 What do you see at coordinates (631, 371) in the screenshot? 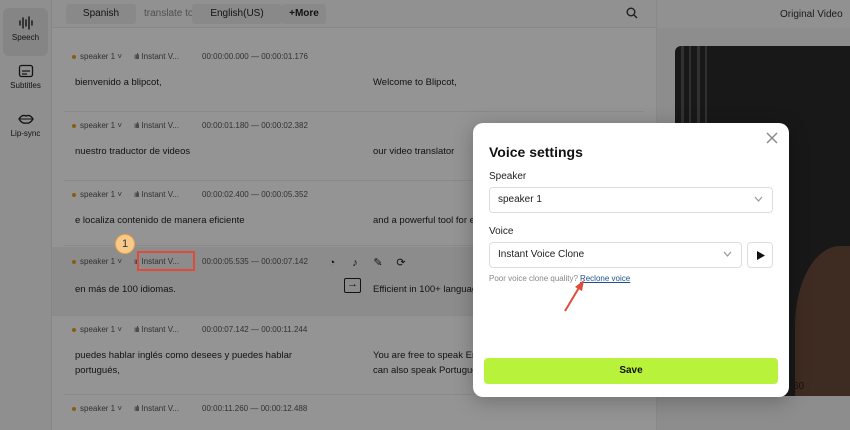
I see `save-button: Save` at bounding box center [631, 371].